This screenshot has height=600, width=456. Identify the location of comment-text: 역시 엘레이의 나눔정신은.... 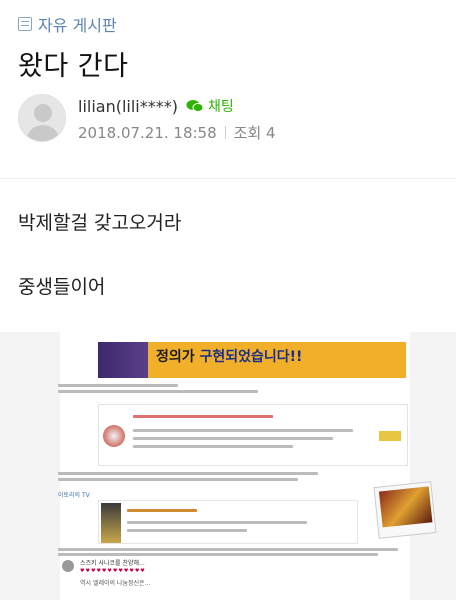
(115, 583).